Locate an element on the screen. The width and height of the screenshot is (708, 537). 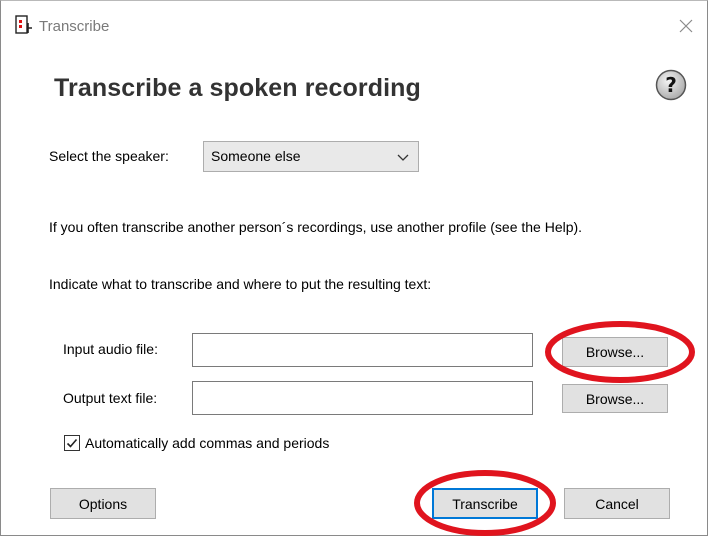
options-button: Options is located at coordinates (103, 503).